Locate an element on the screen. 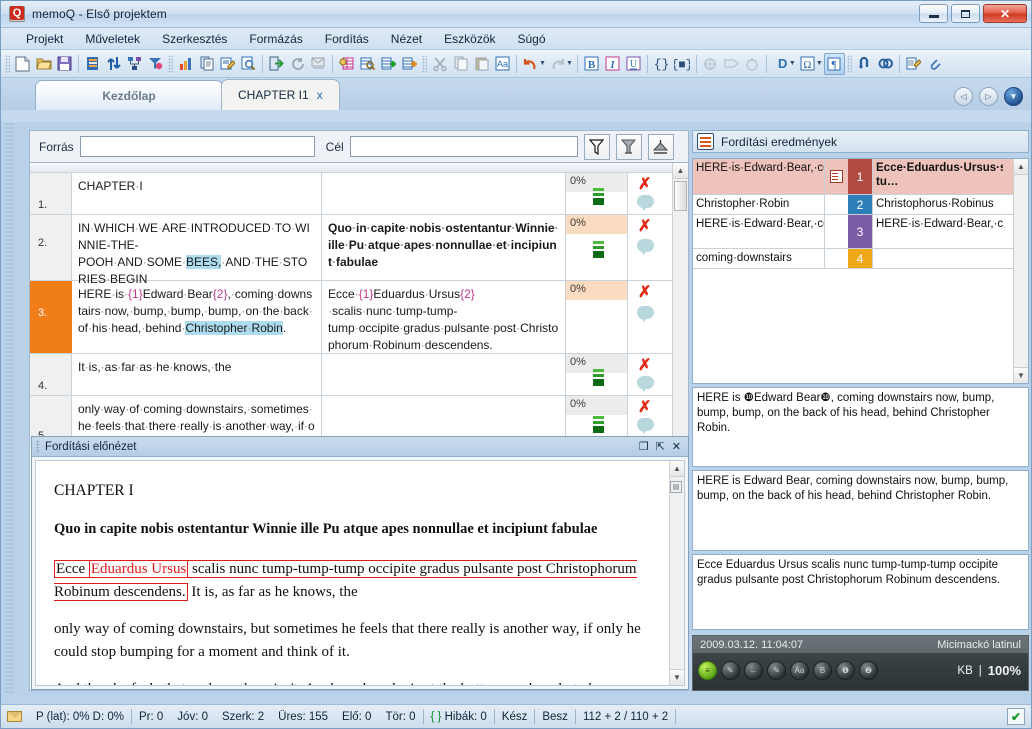  toolbar-grip is located at coordinates (7, 63).